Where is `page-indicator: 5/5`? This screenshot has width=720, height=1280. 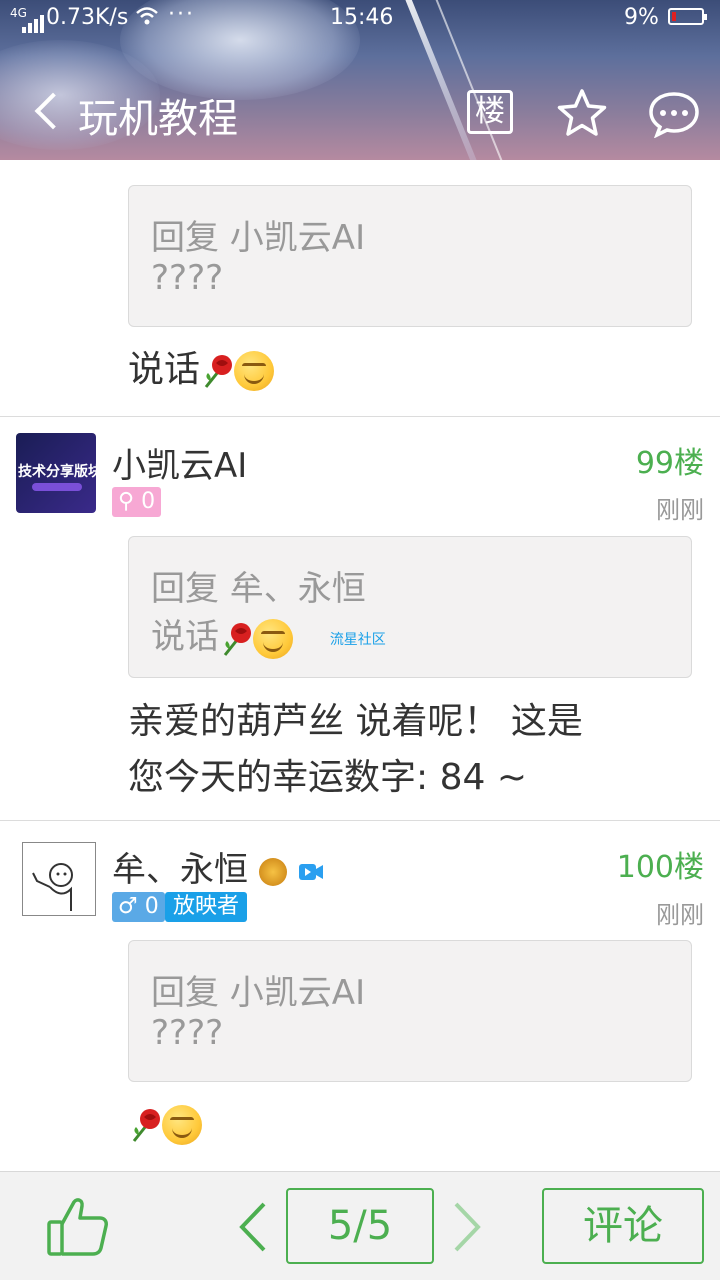 page-indicator: 5/5 is located at coordinates (360, 1226).